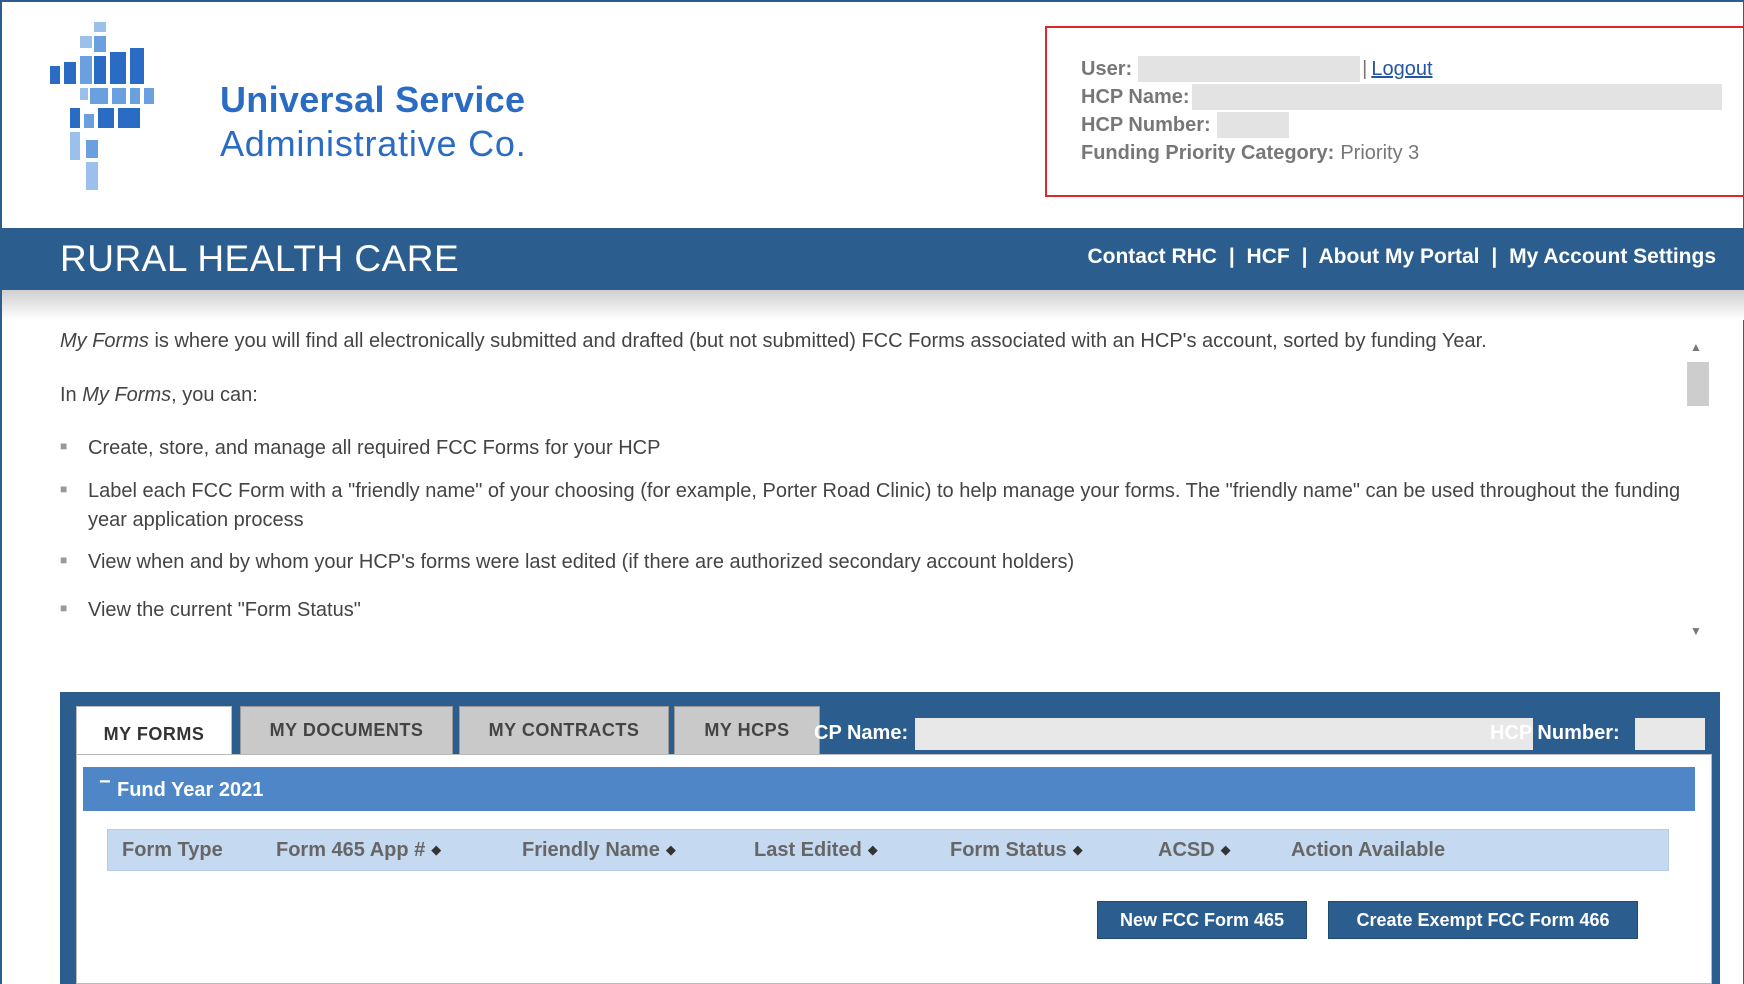  What do you see at coordinates (1483, 920) in the screenshot?
I see `create-exempt-fcc-form-466-button: Create Exempt FCC Form 466` at bounding box center [1483, 920].